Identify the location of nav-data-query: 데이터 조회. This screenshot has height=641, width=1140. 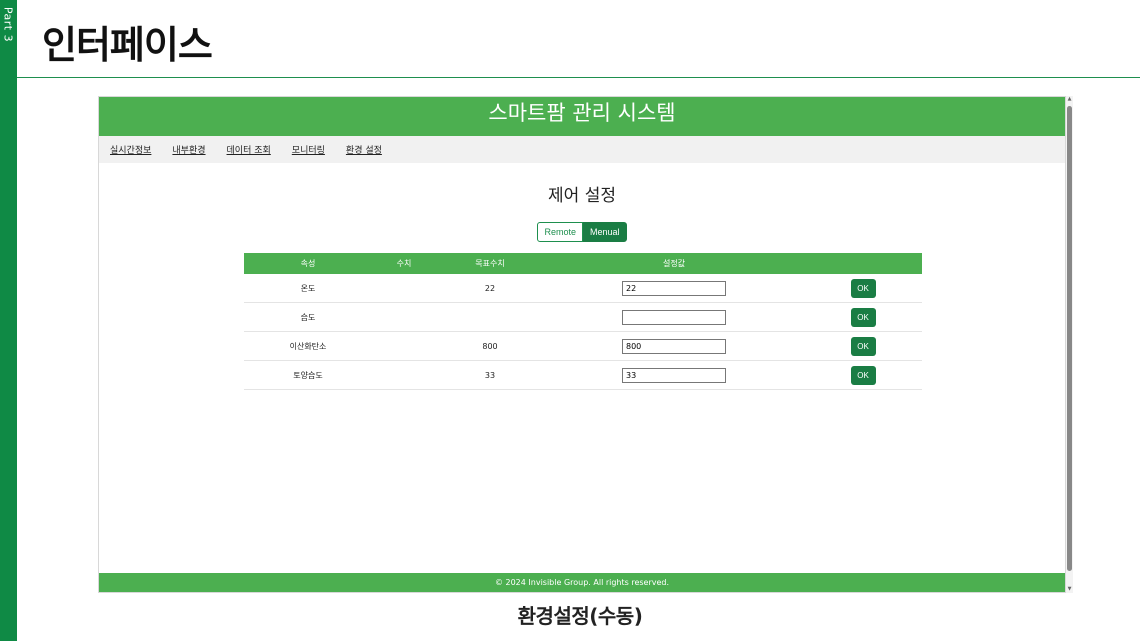
(249, 149).